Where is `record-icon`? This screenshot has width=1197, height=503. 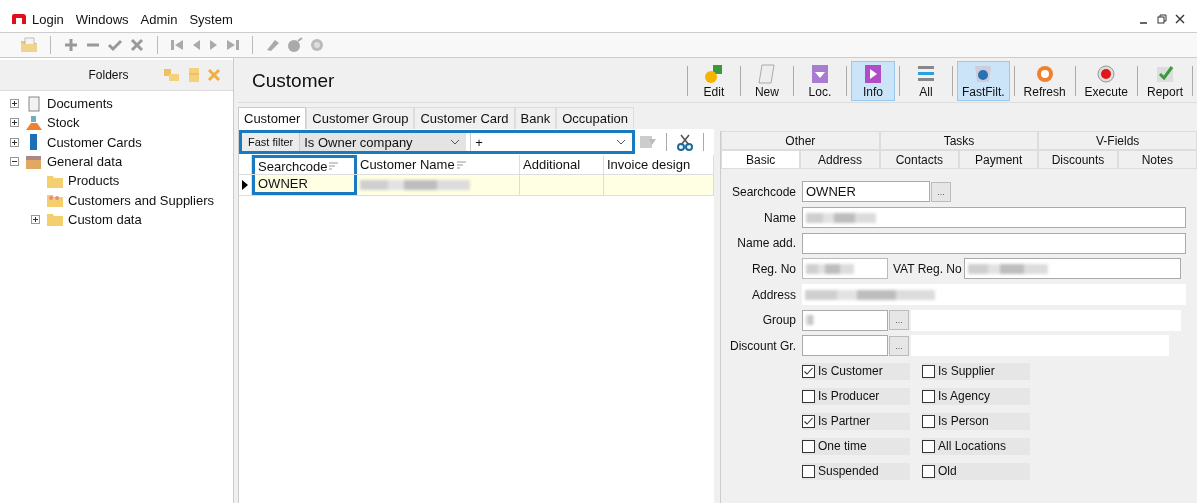 record-icon is located at coordinates (1106, 74).